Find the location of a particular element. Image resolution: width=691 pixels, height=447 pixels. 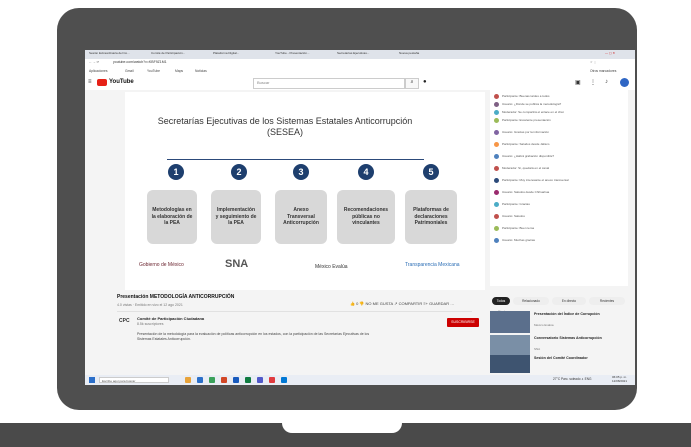

slide-connector-line is located at coordinates (295, 159).